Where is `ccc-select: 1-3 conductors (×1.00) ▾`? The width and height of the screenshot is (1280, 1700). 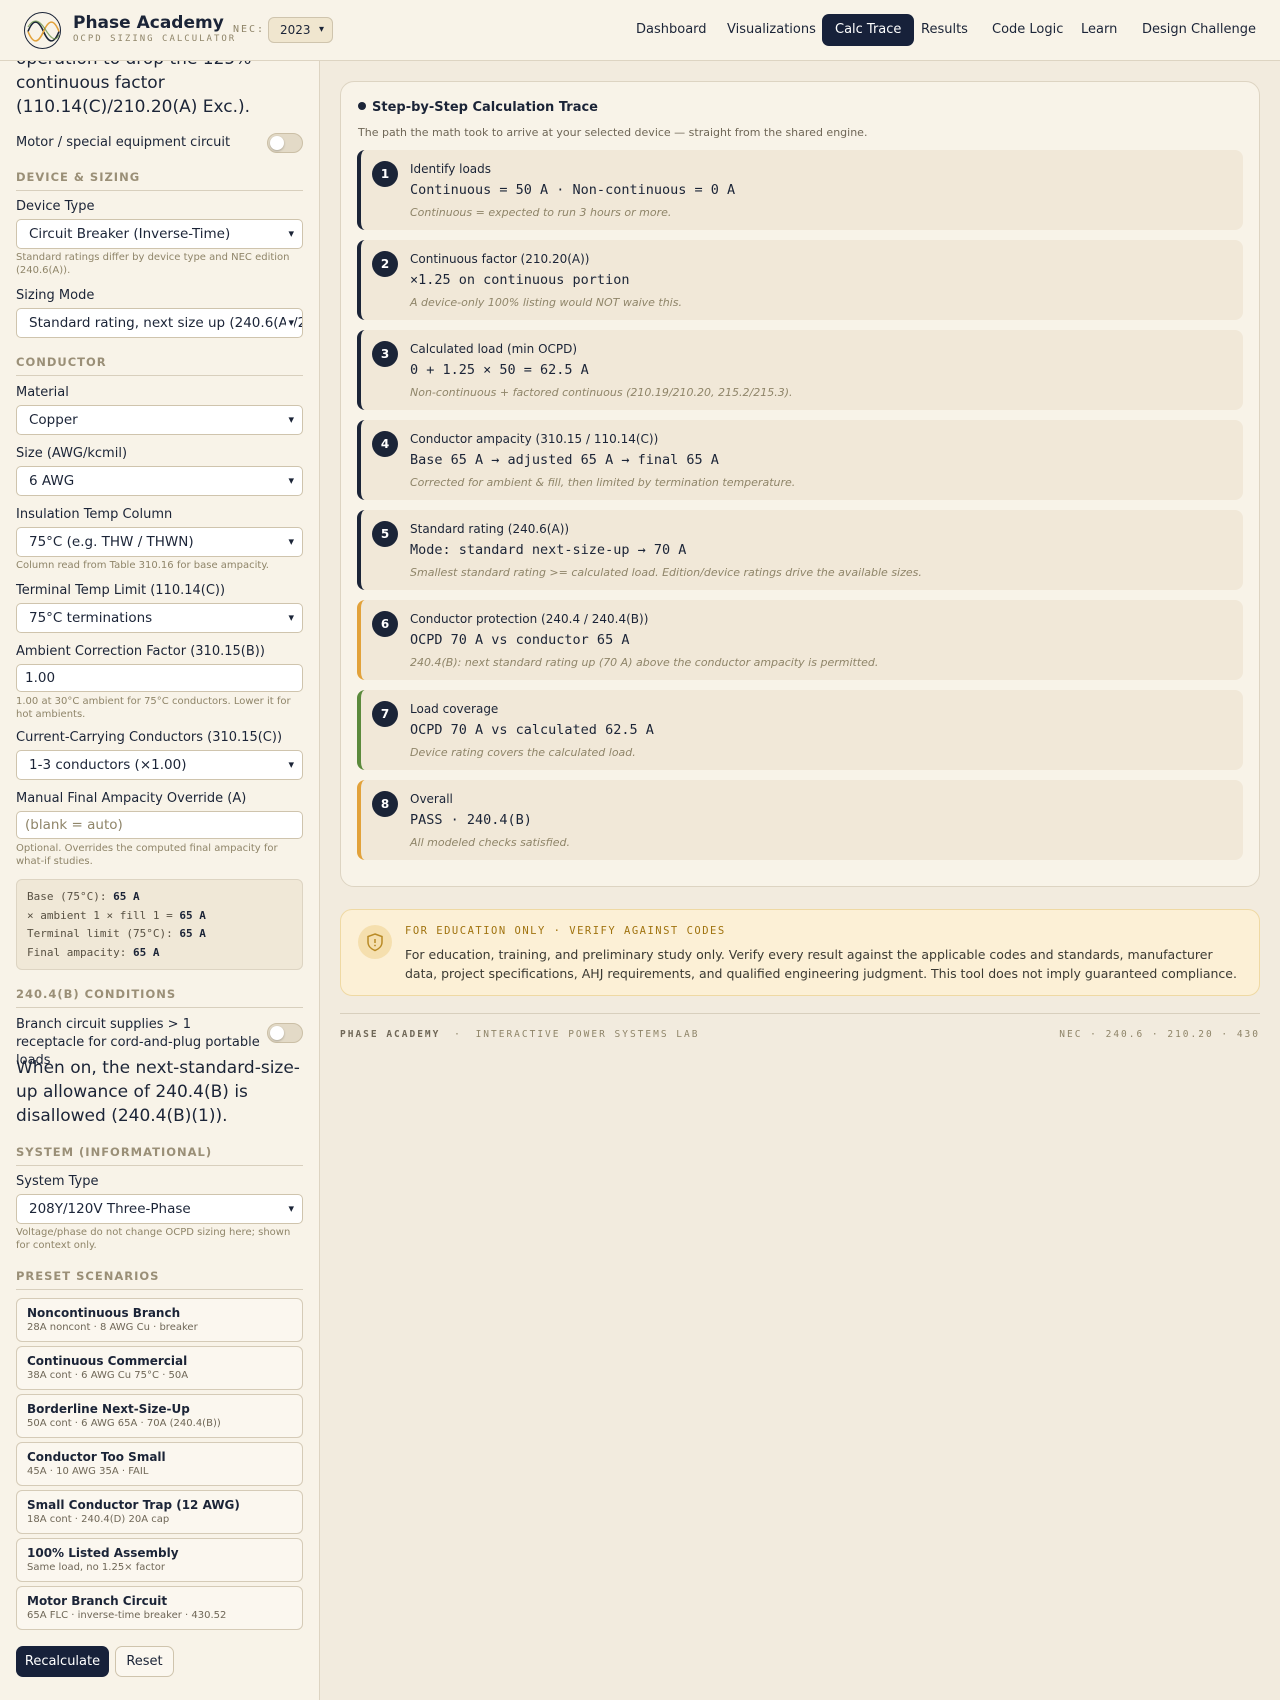 ccc-select: 1-3 conductors (×1.00) ▾ is located at coordinates (159, 765).